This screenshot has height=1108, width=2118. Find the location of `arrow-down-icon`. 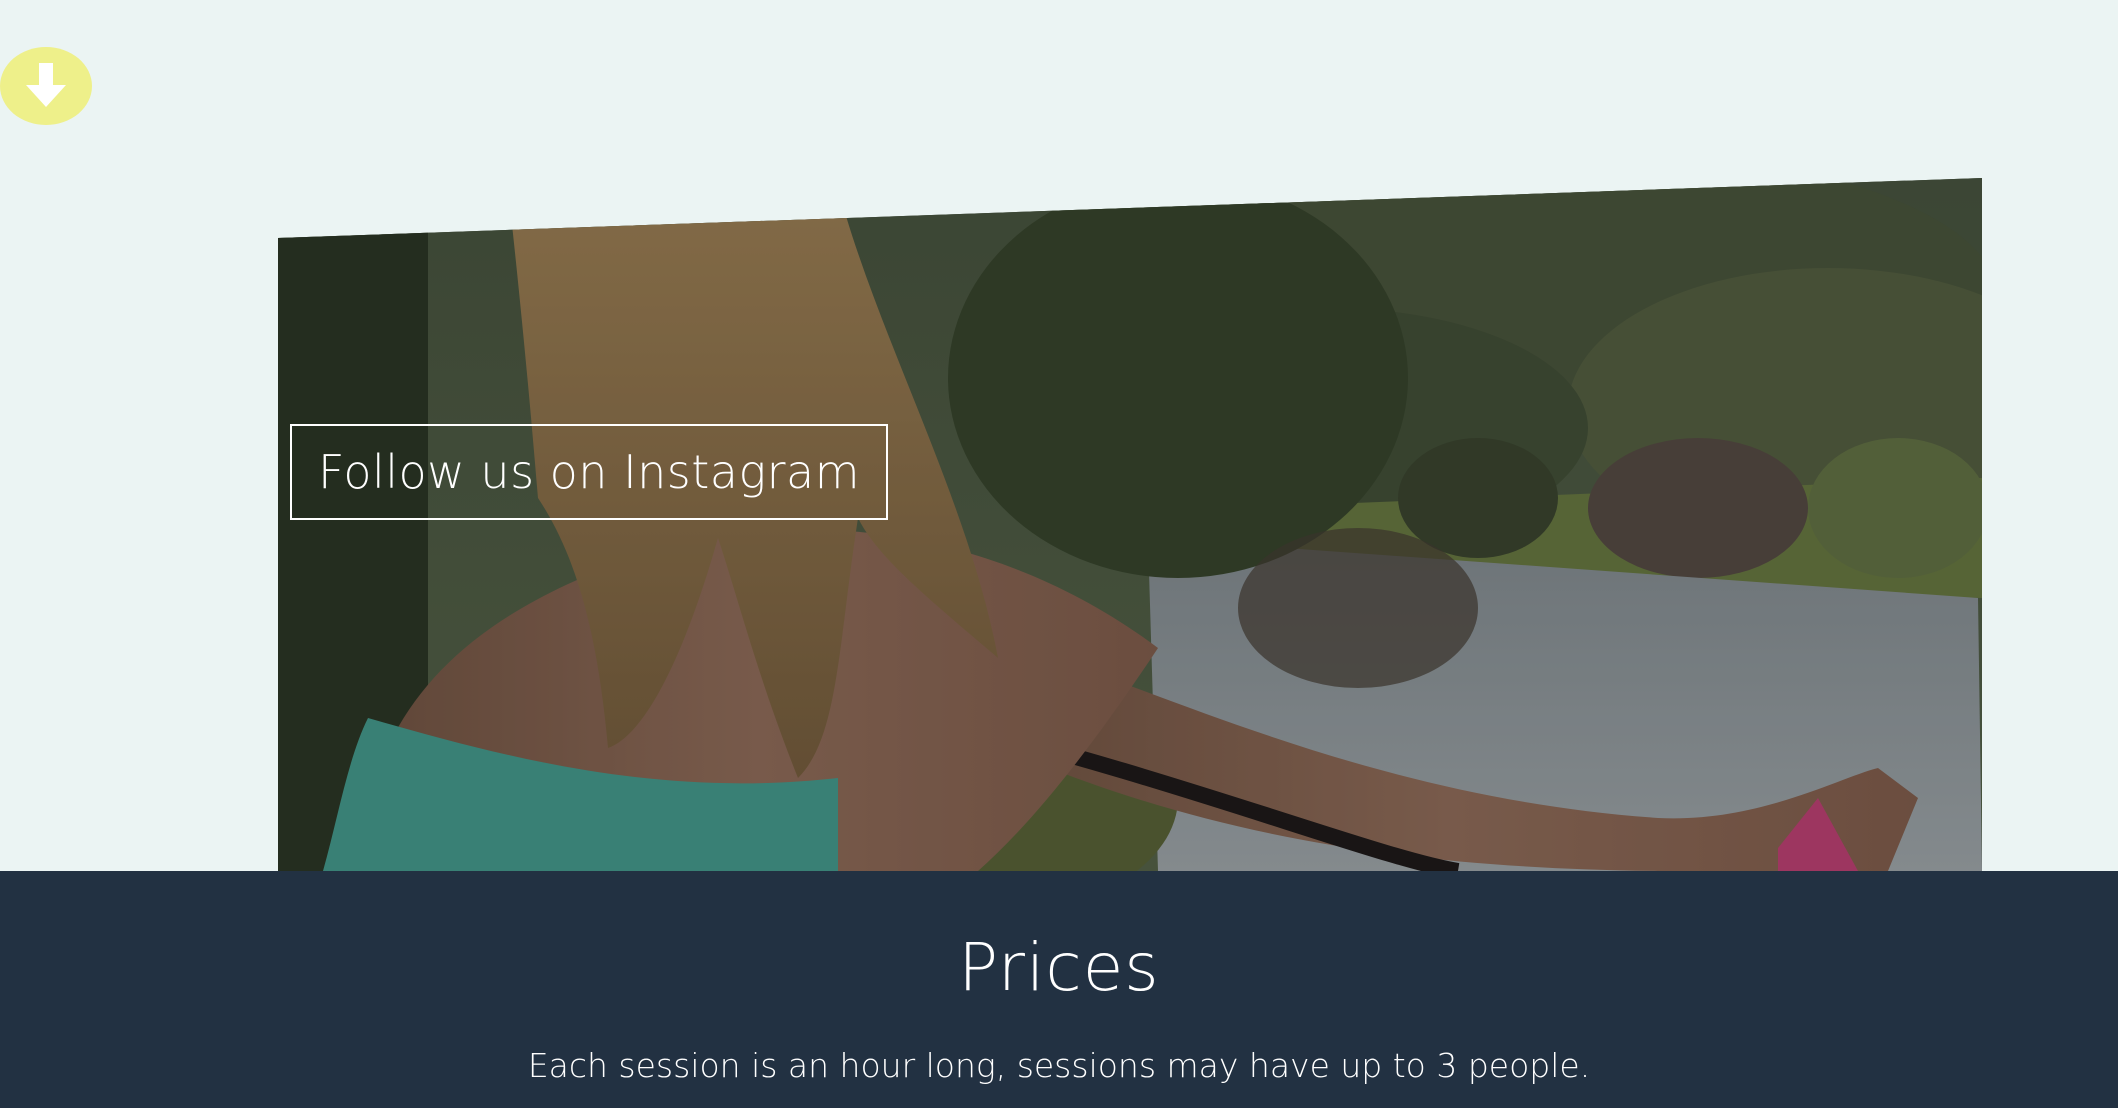

arrow-down-icon is located at coordinates (46, 86).